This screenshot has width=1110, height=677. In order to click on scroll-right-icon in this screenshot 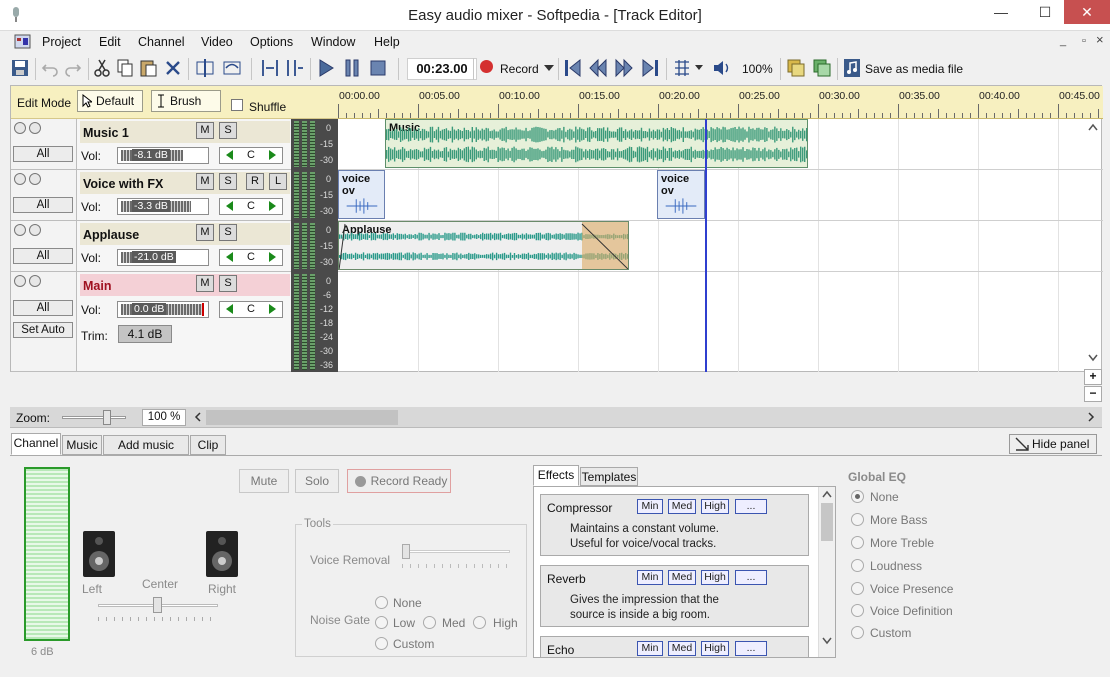, I will do `click(1091, 417)`.